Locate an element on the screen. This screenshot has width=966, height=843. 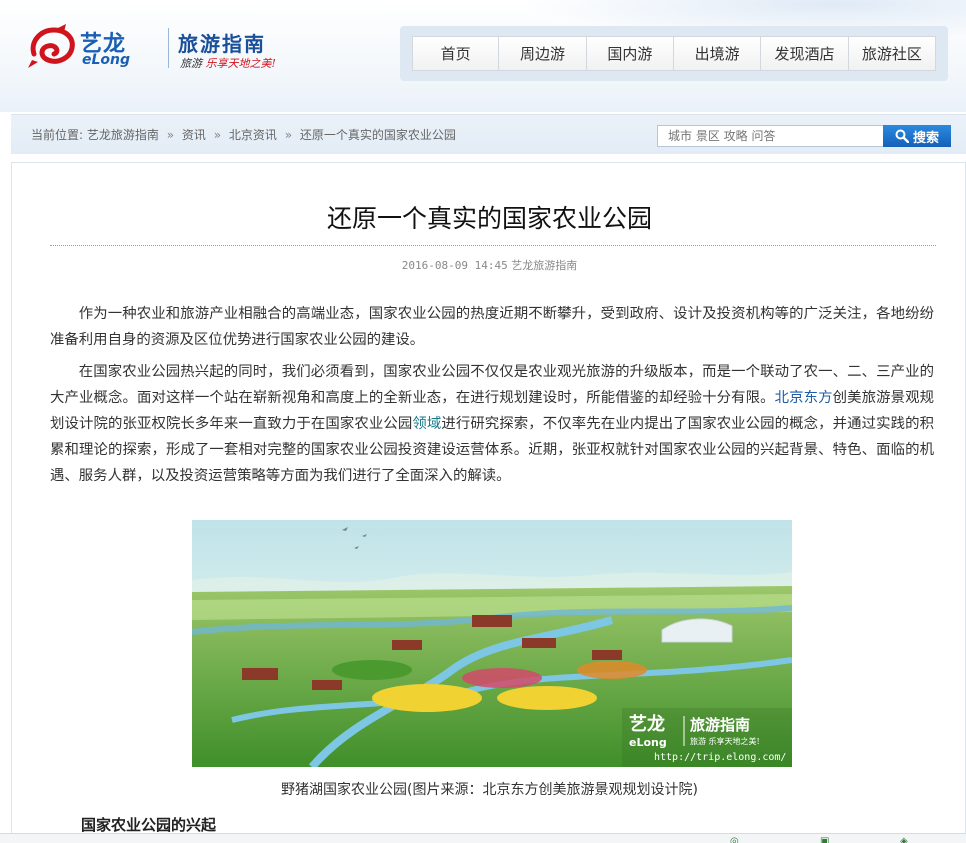
image-watermark-url: http://trip.elong.com/ is located at coordinates (720, 757).